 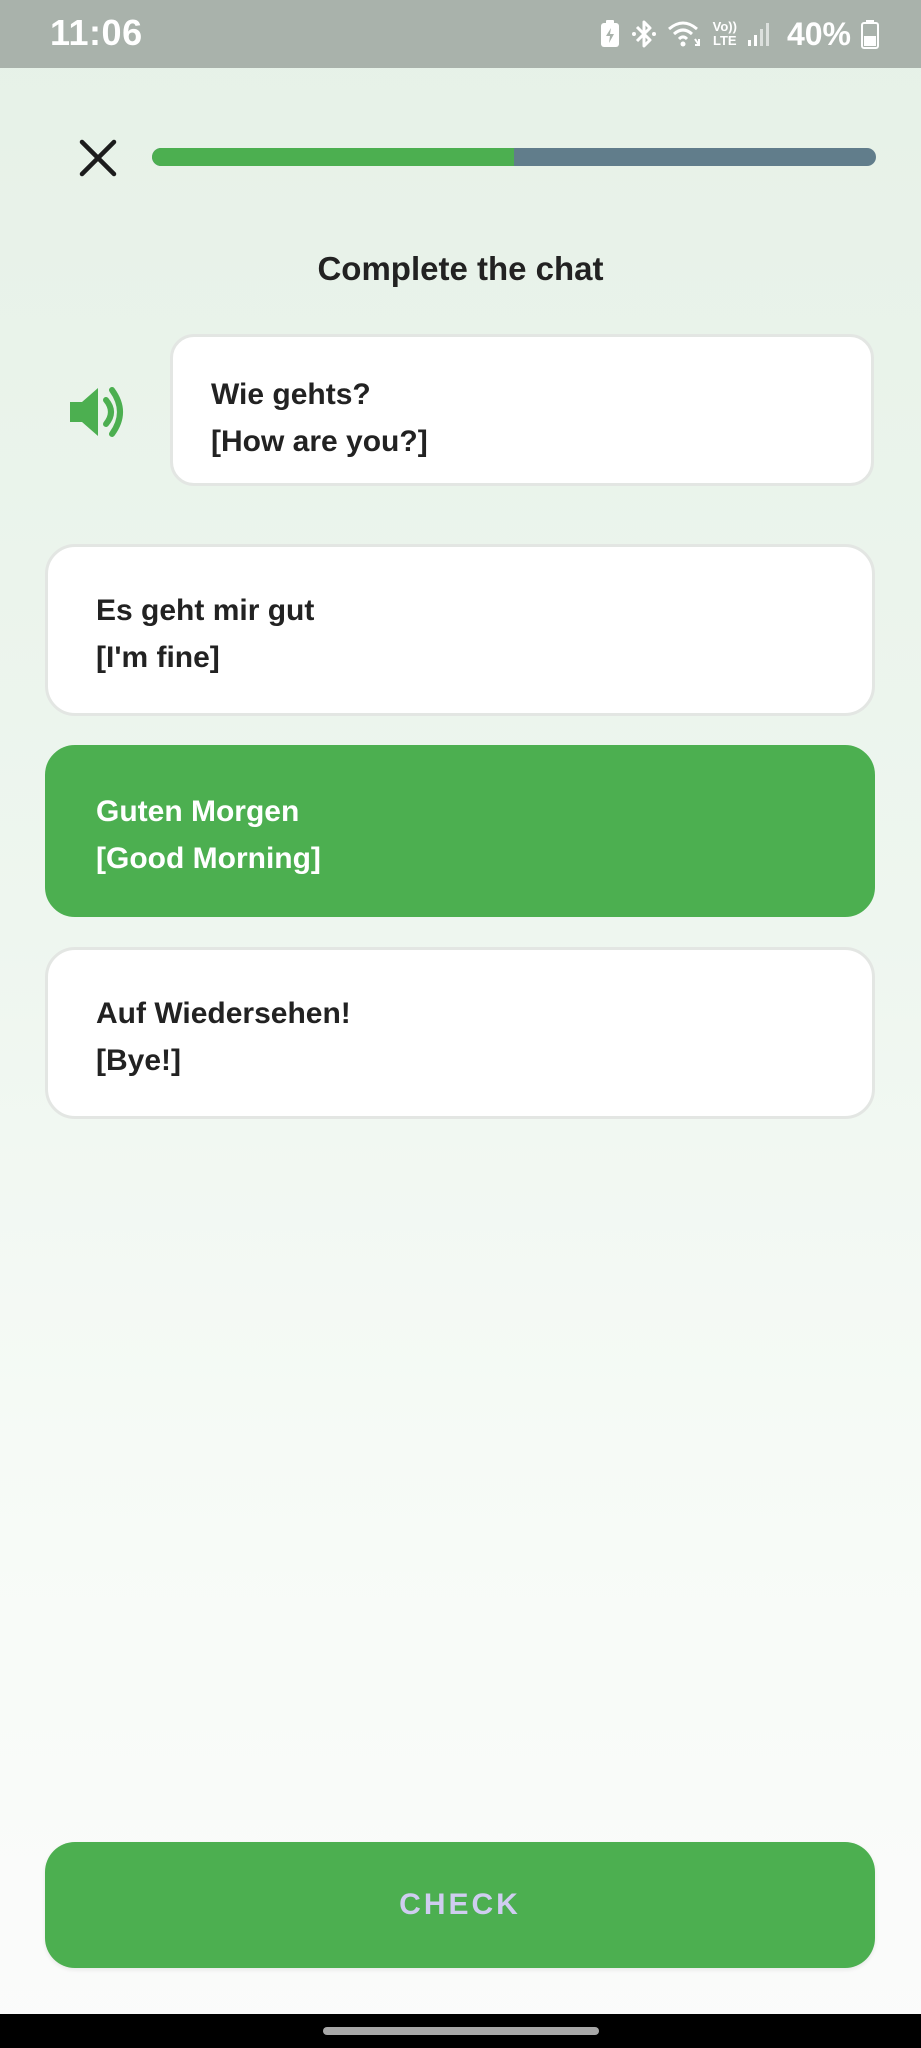 What do you see at coordinates (291, 394) in the screenshot?
I see `question-text: Wie gehts?` at bounding box center [291, 394].